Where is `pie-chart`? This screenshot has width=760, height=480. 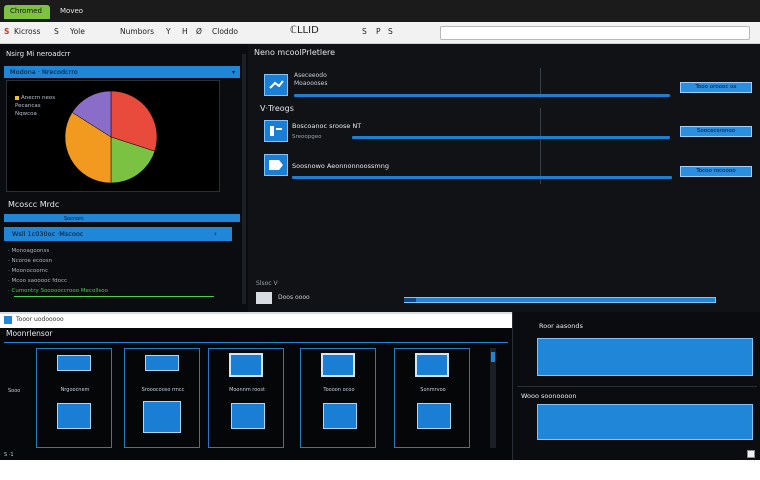 pie-chart is located at coordinates (111, 137).